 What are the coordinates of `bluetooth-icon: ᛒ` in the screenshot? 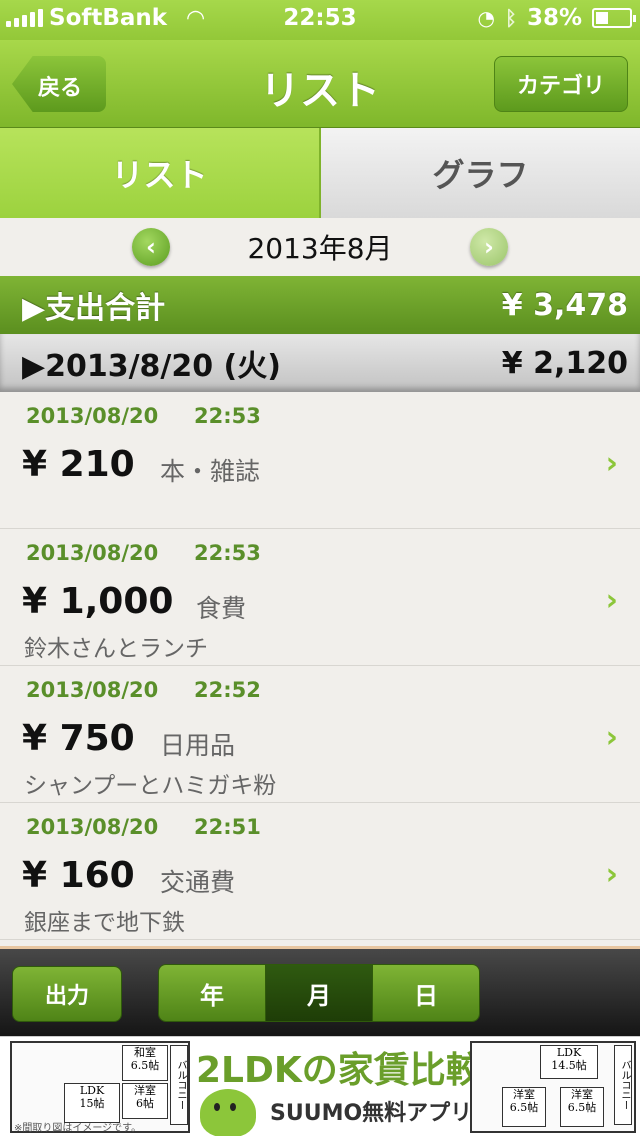 It's located at (510, 18).